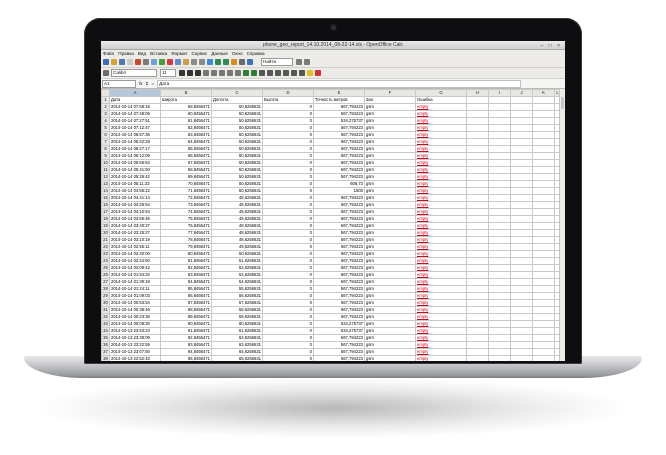 Image resolution: width=666 pixels, height=455 pixels. What do you see at coordinates (237, 289) in the screenshot?
I see `cell: 55,6256631` at bounding box center [237, 289].